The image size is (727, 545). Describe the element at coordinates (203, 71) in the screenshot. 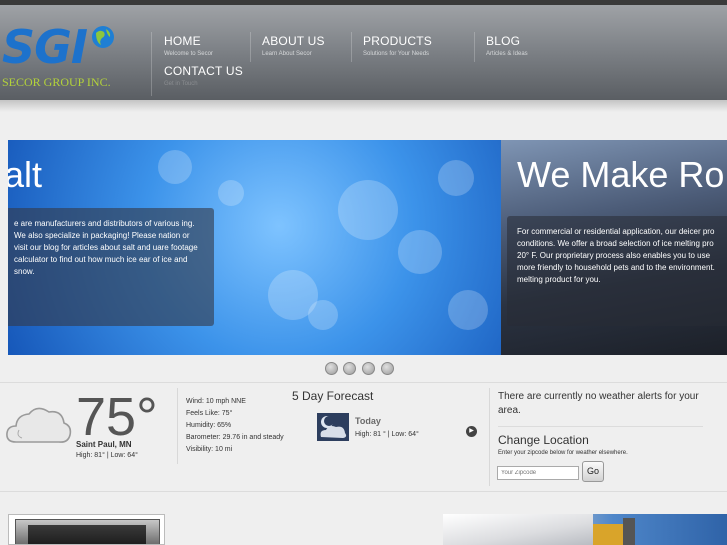

I see `nav-contact-label: CONTACT US` at that location.